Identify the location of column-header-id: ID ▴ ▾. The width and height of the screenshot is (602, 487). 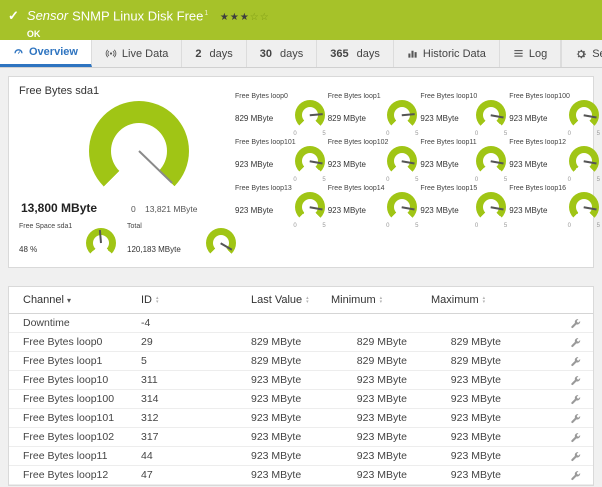
(196, 300).